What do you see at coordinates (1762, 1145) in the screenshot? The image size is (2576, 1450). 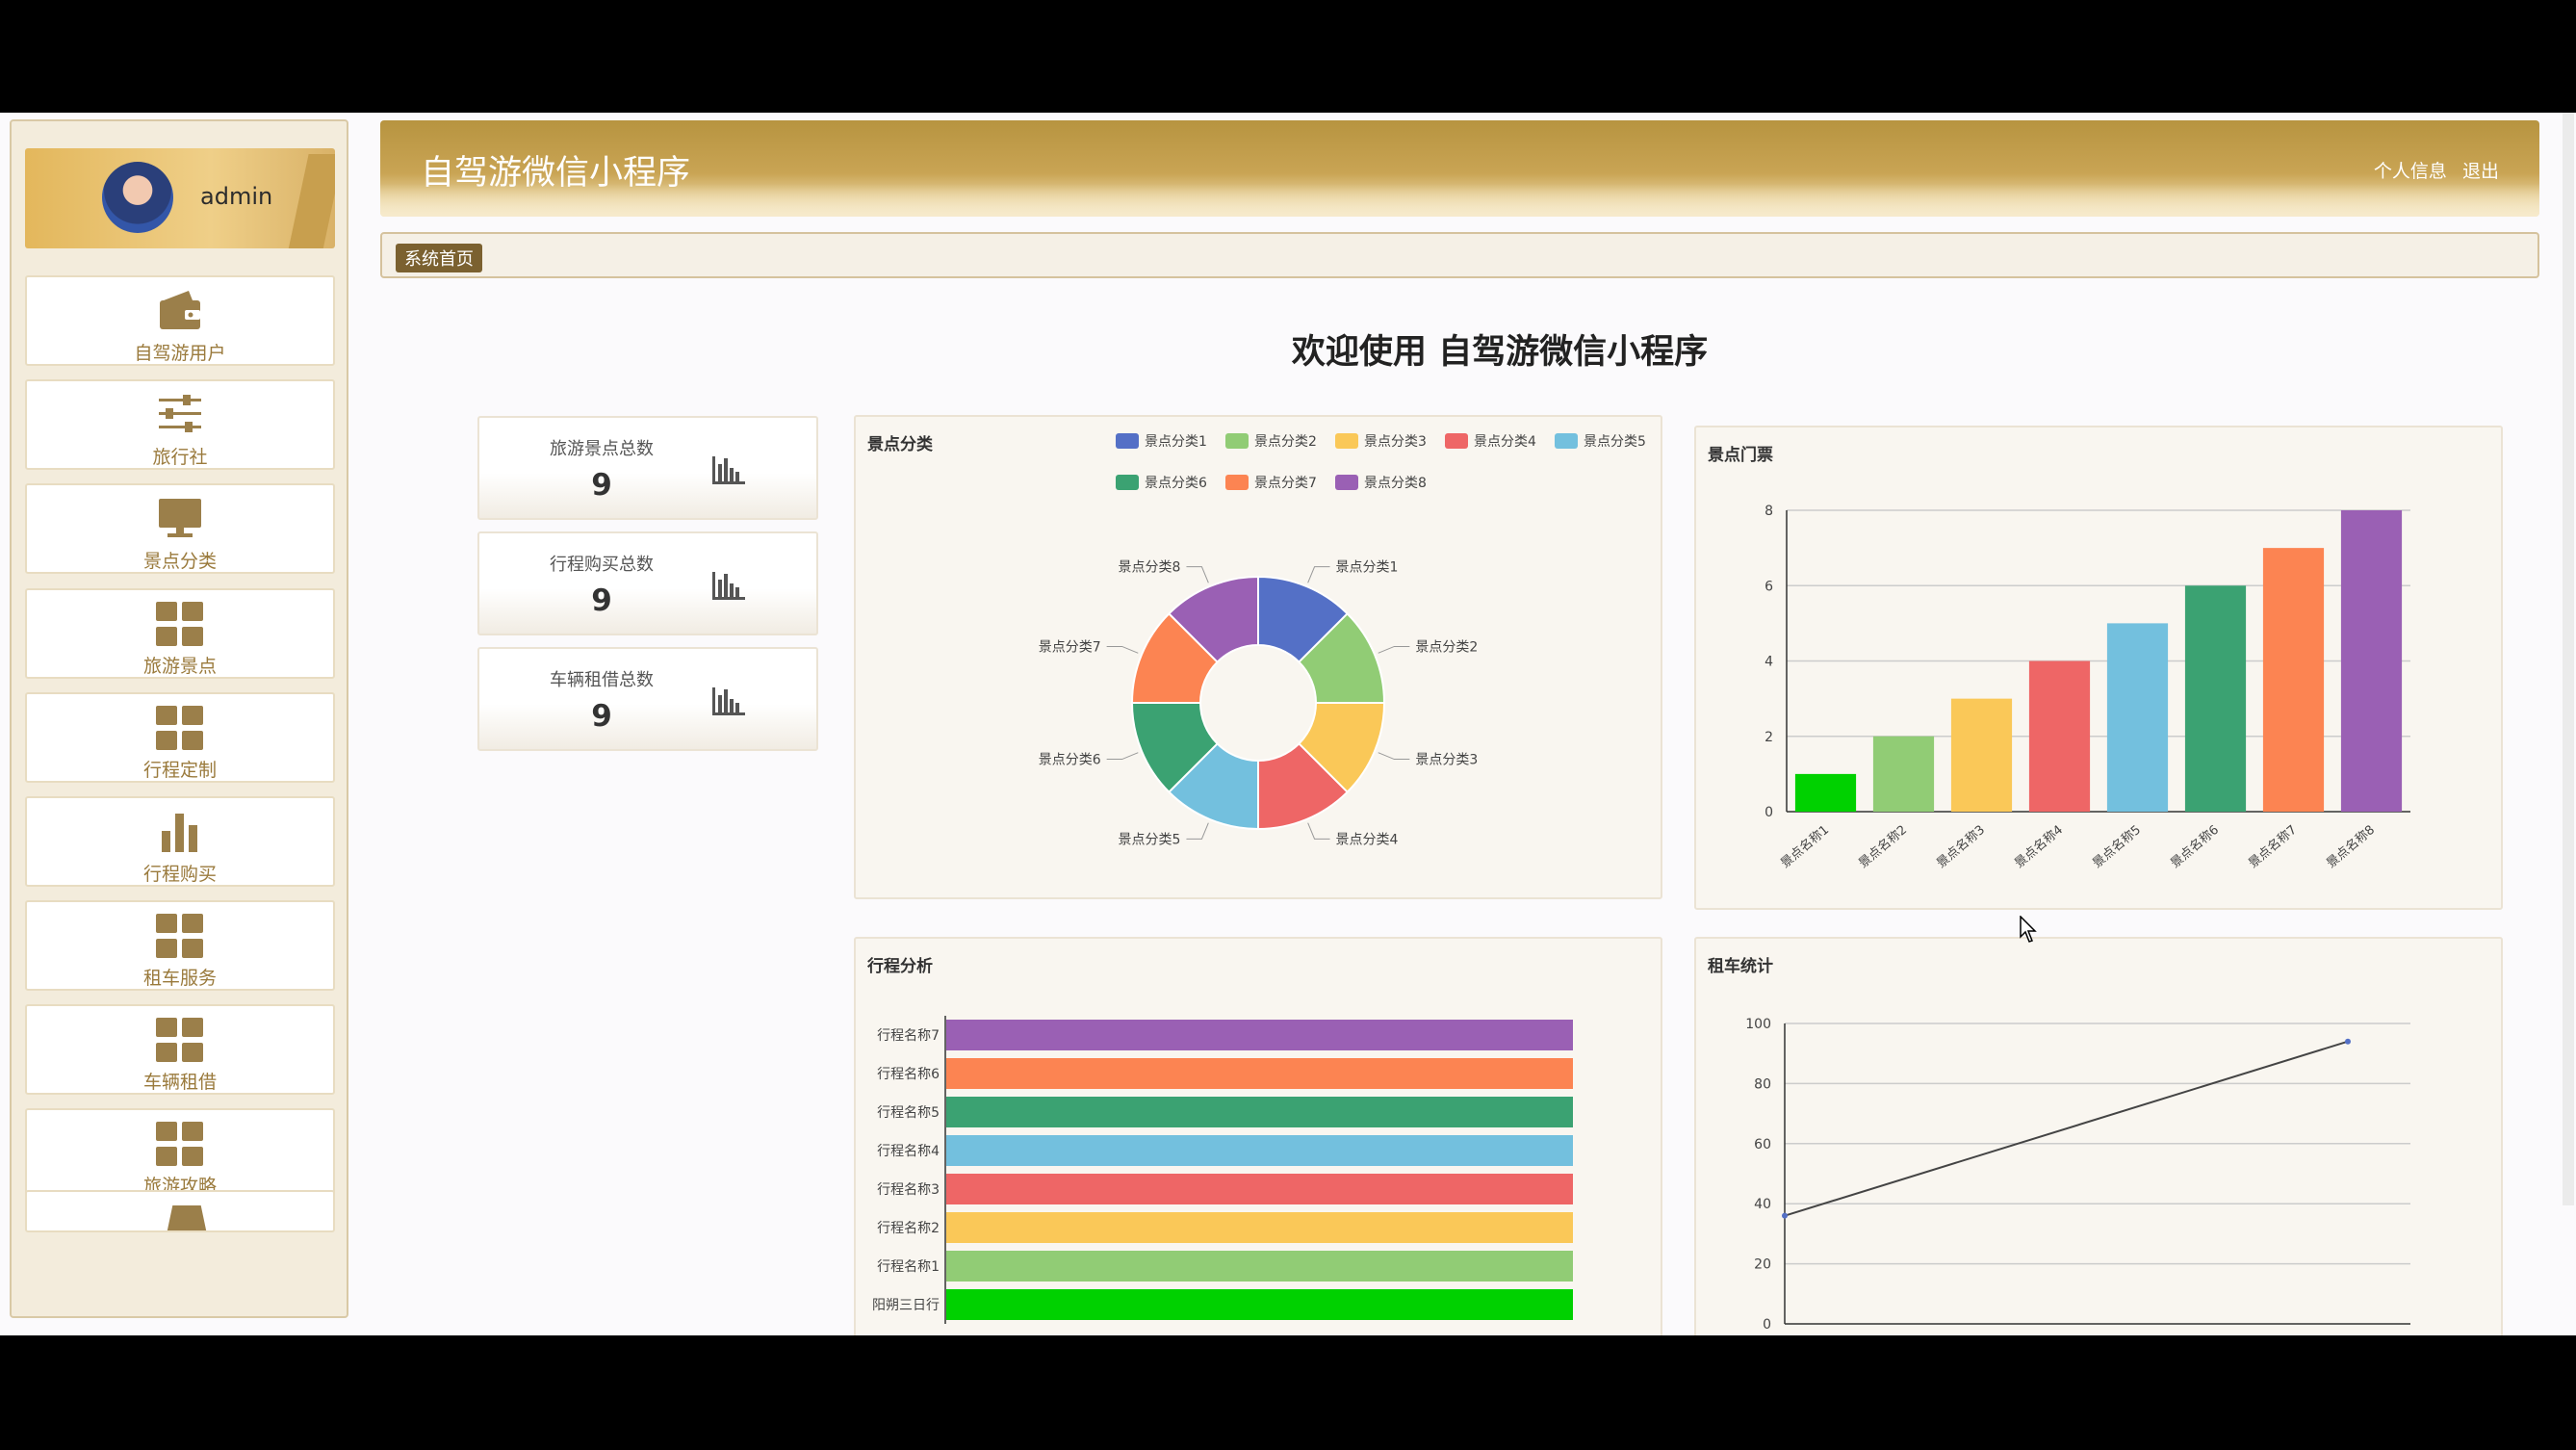 I see `y-tick-label: 60` at bounding box center [1762, 1145].